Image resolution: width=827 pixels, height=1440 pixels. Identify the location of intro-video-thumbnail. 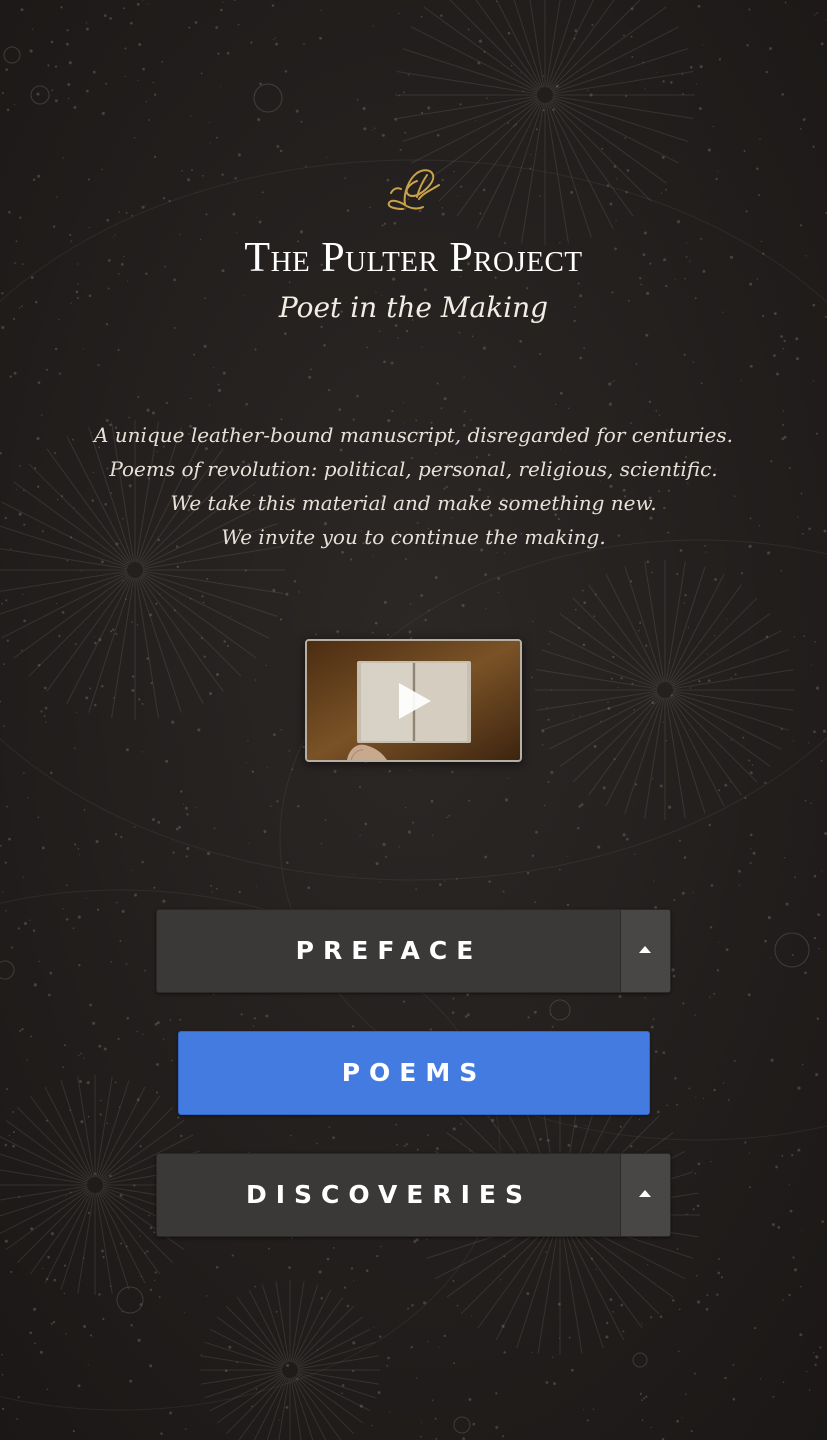
(413, 700).